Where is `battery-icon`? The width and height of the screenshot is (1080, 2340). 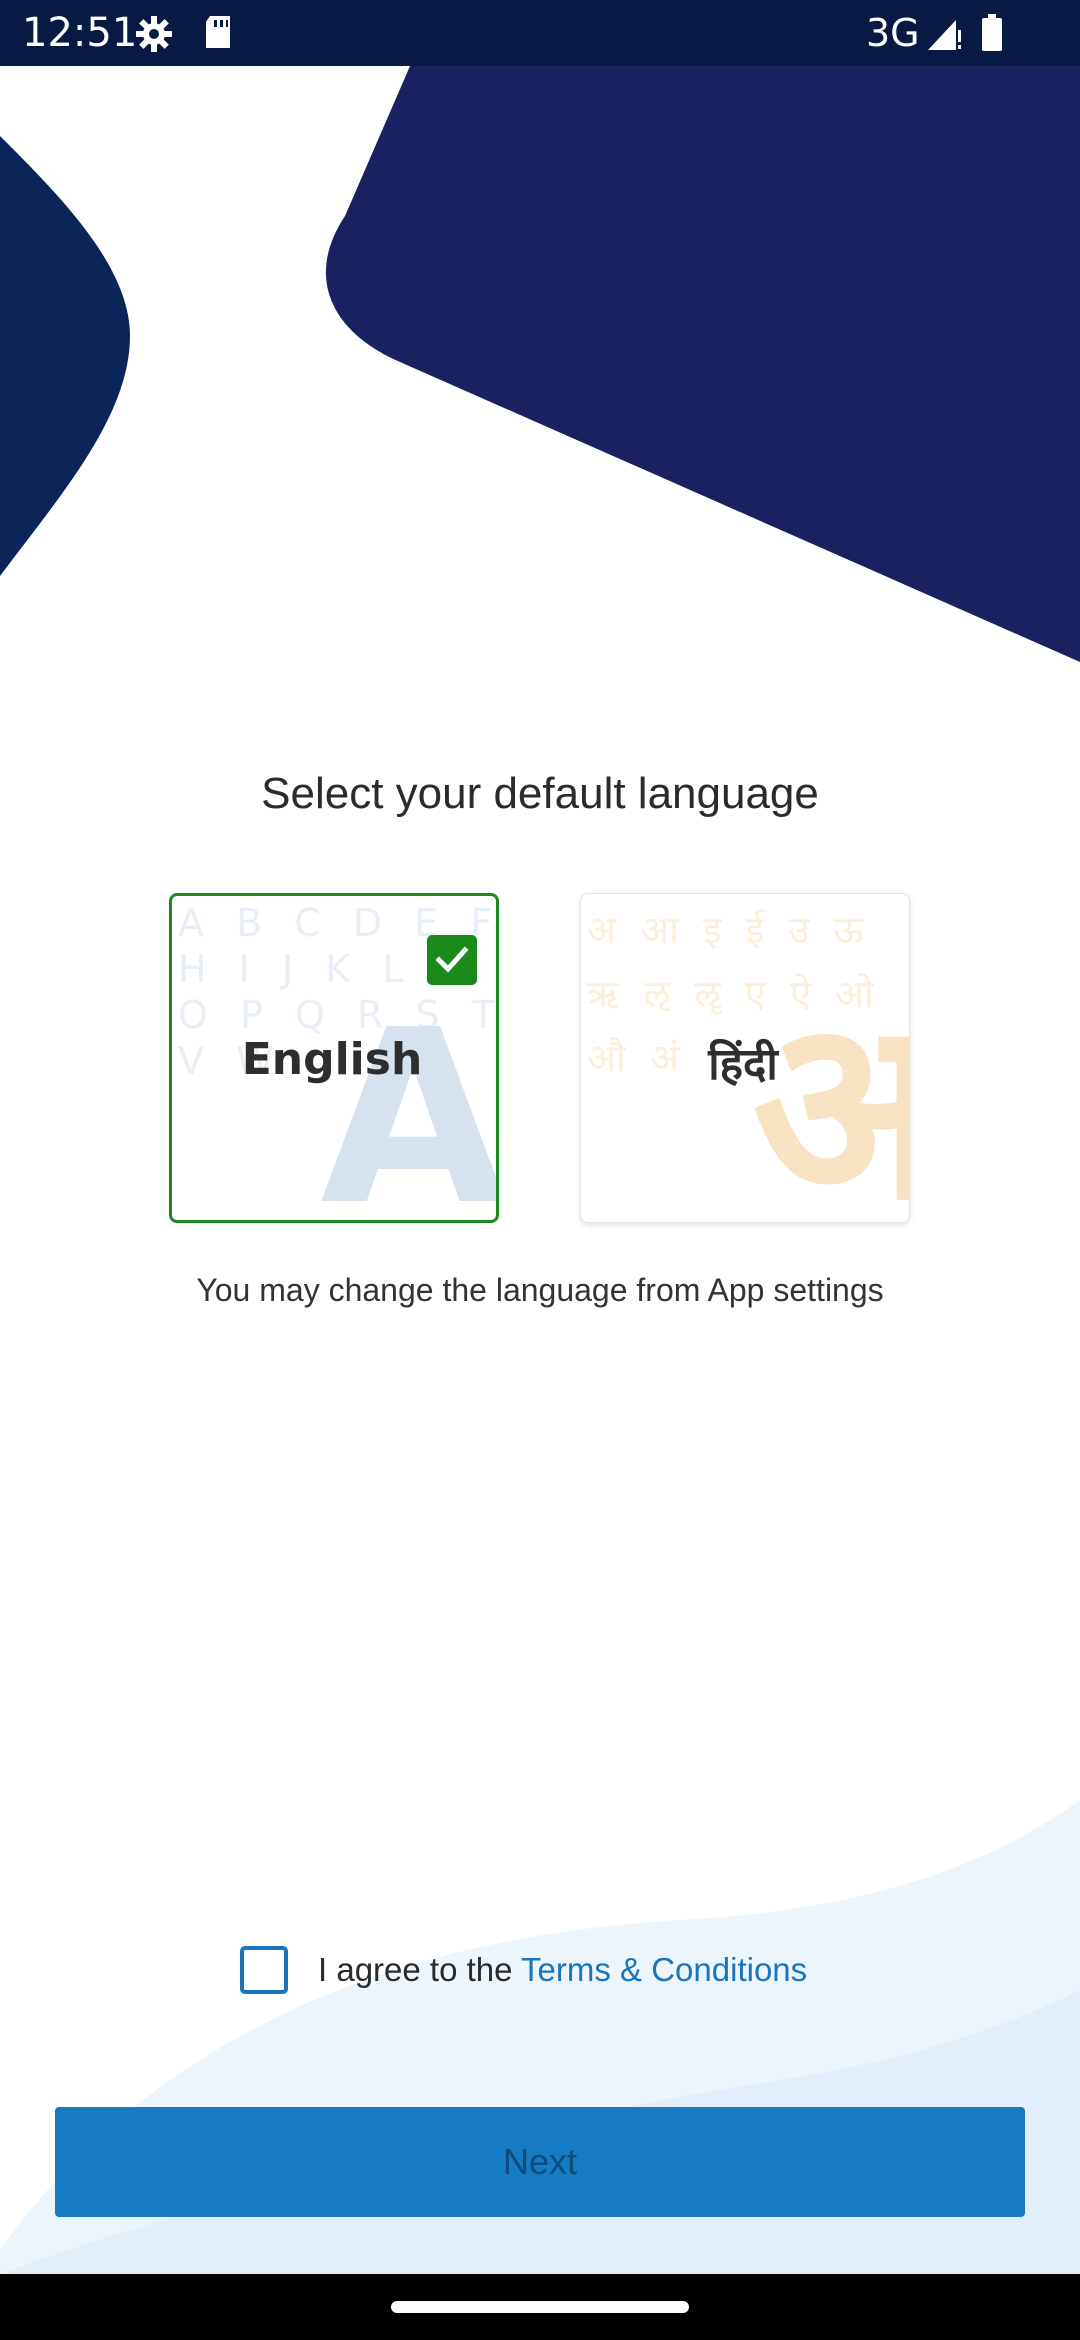
battery-icon is located at coordinates (1000, 34).